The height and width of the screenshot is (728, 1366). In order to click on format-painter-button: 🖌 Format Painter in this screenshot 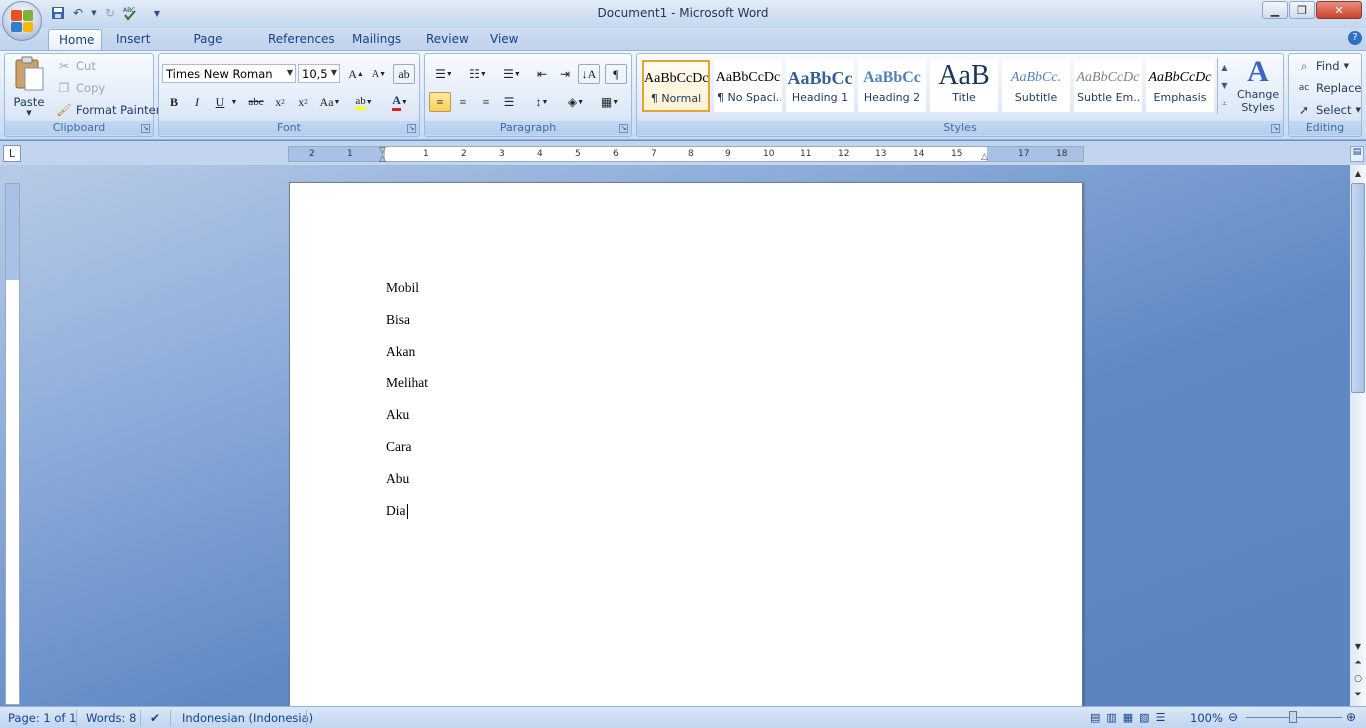, I will do `click(108, 110)`.